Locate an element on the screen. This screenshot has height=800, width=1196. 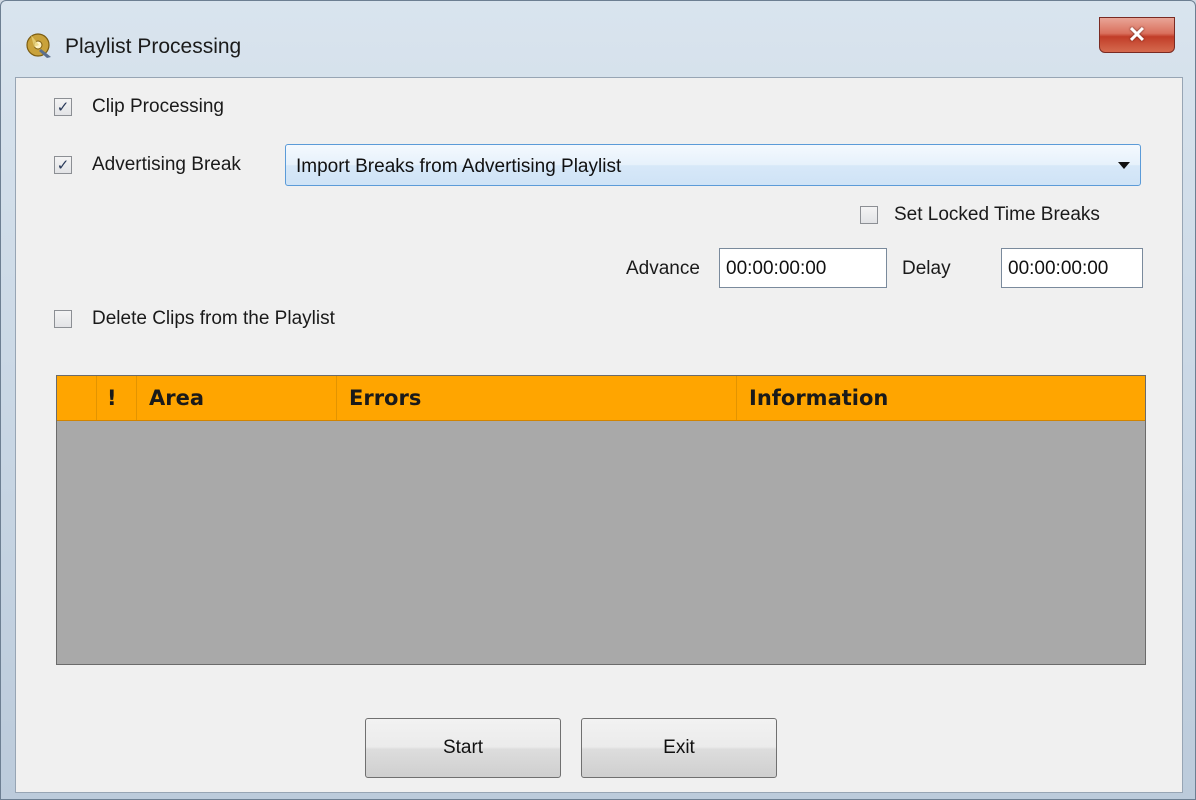
title-bar: Playlist Processing ✕ is located at coordinates (598, 36).